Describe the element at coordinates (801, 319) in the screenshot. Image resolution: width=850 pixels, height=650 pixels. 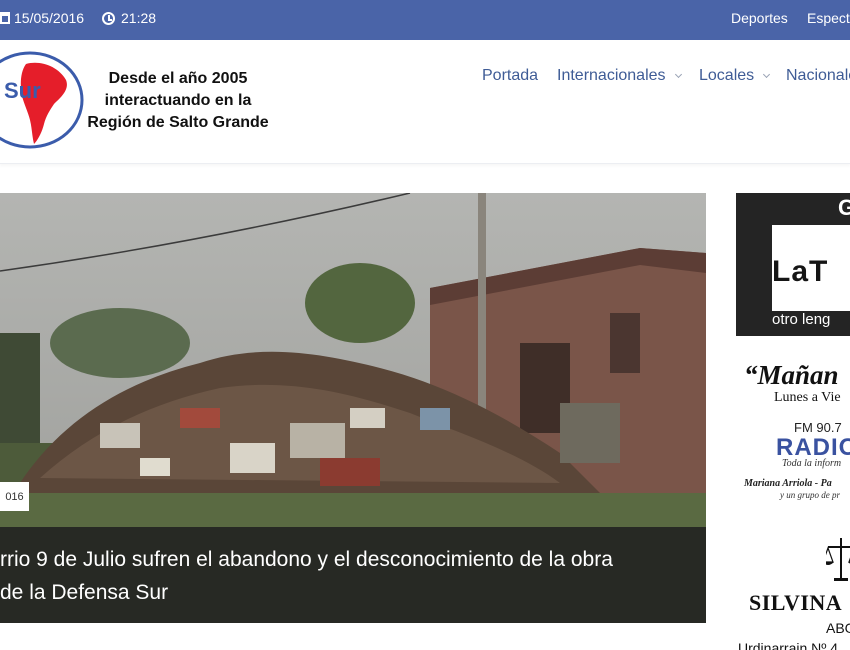
I see `ad-sub-text: otro leng` at that location.